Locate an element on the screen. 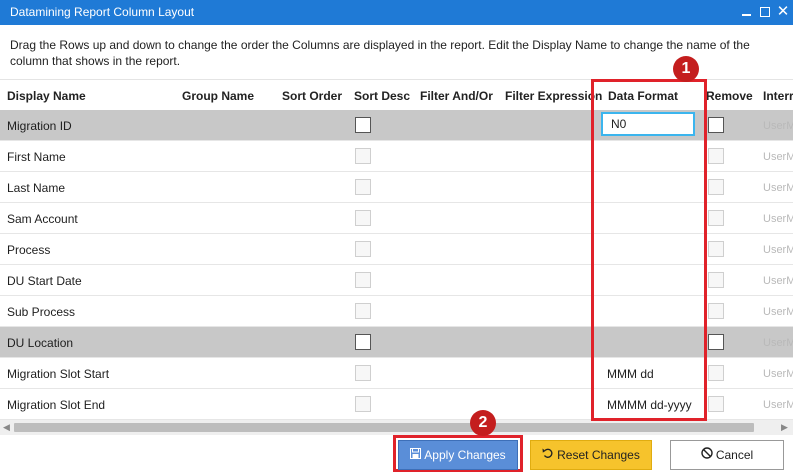 The width and height of the screenshot is (793, 472). display-name-cell: First Name is located at coordinates (36, 157).